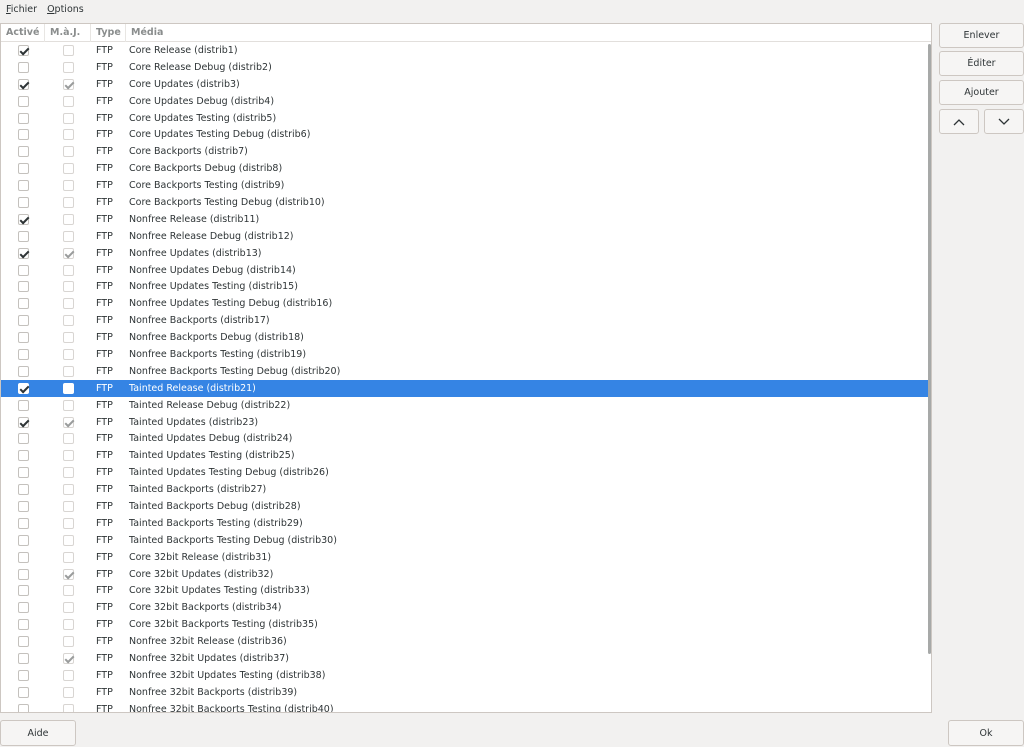 The height and width of the screenshot is (747, 1024). What do you see at coordinates (981, 35) in the screenshot?
I see `remove-button: Enlever` at bounding box center [981, 35].